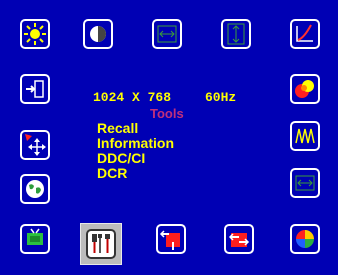 This screenshot has width=338, height=275. I want to click on tools-menu-list: Recall Information DDC/CI DCR, so click(135, 151).